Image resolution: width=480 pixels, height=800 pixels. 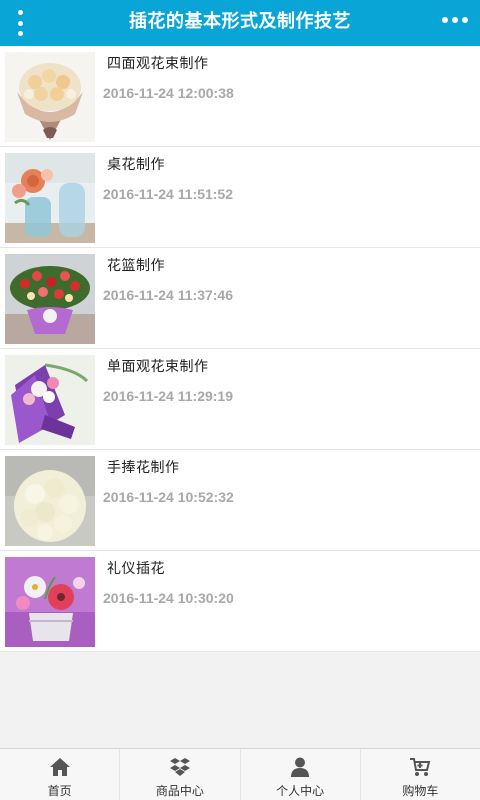 I want to click on list-item: 花篮制作 2016-11-24 11:37:46, so click(x=240, y=298).